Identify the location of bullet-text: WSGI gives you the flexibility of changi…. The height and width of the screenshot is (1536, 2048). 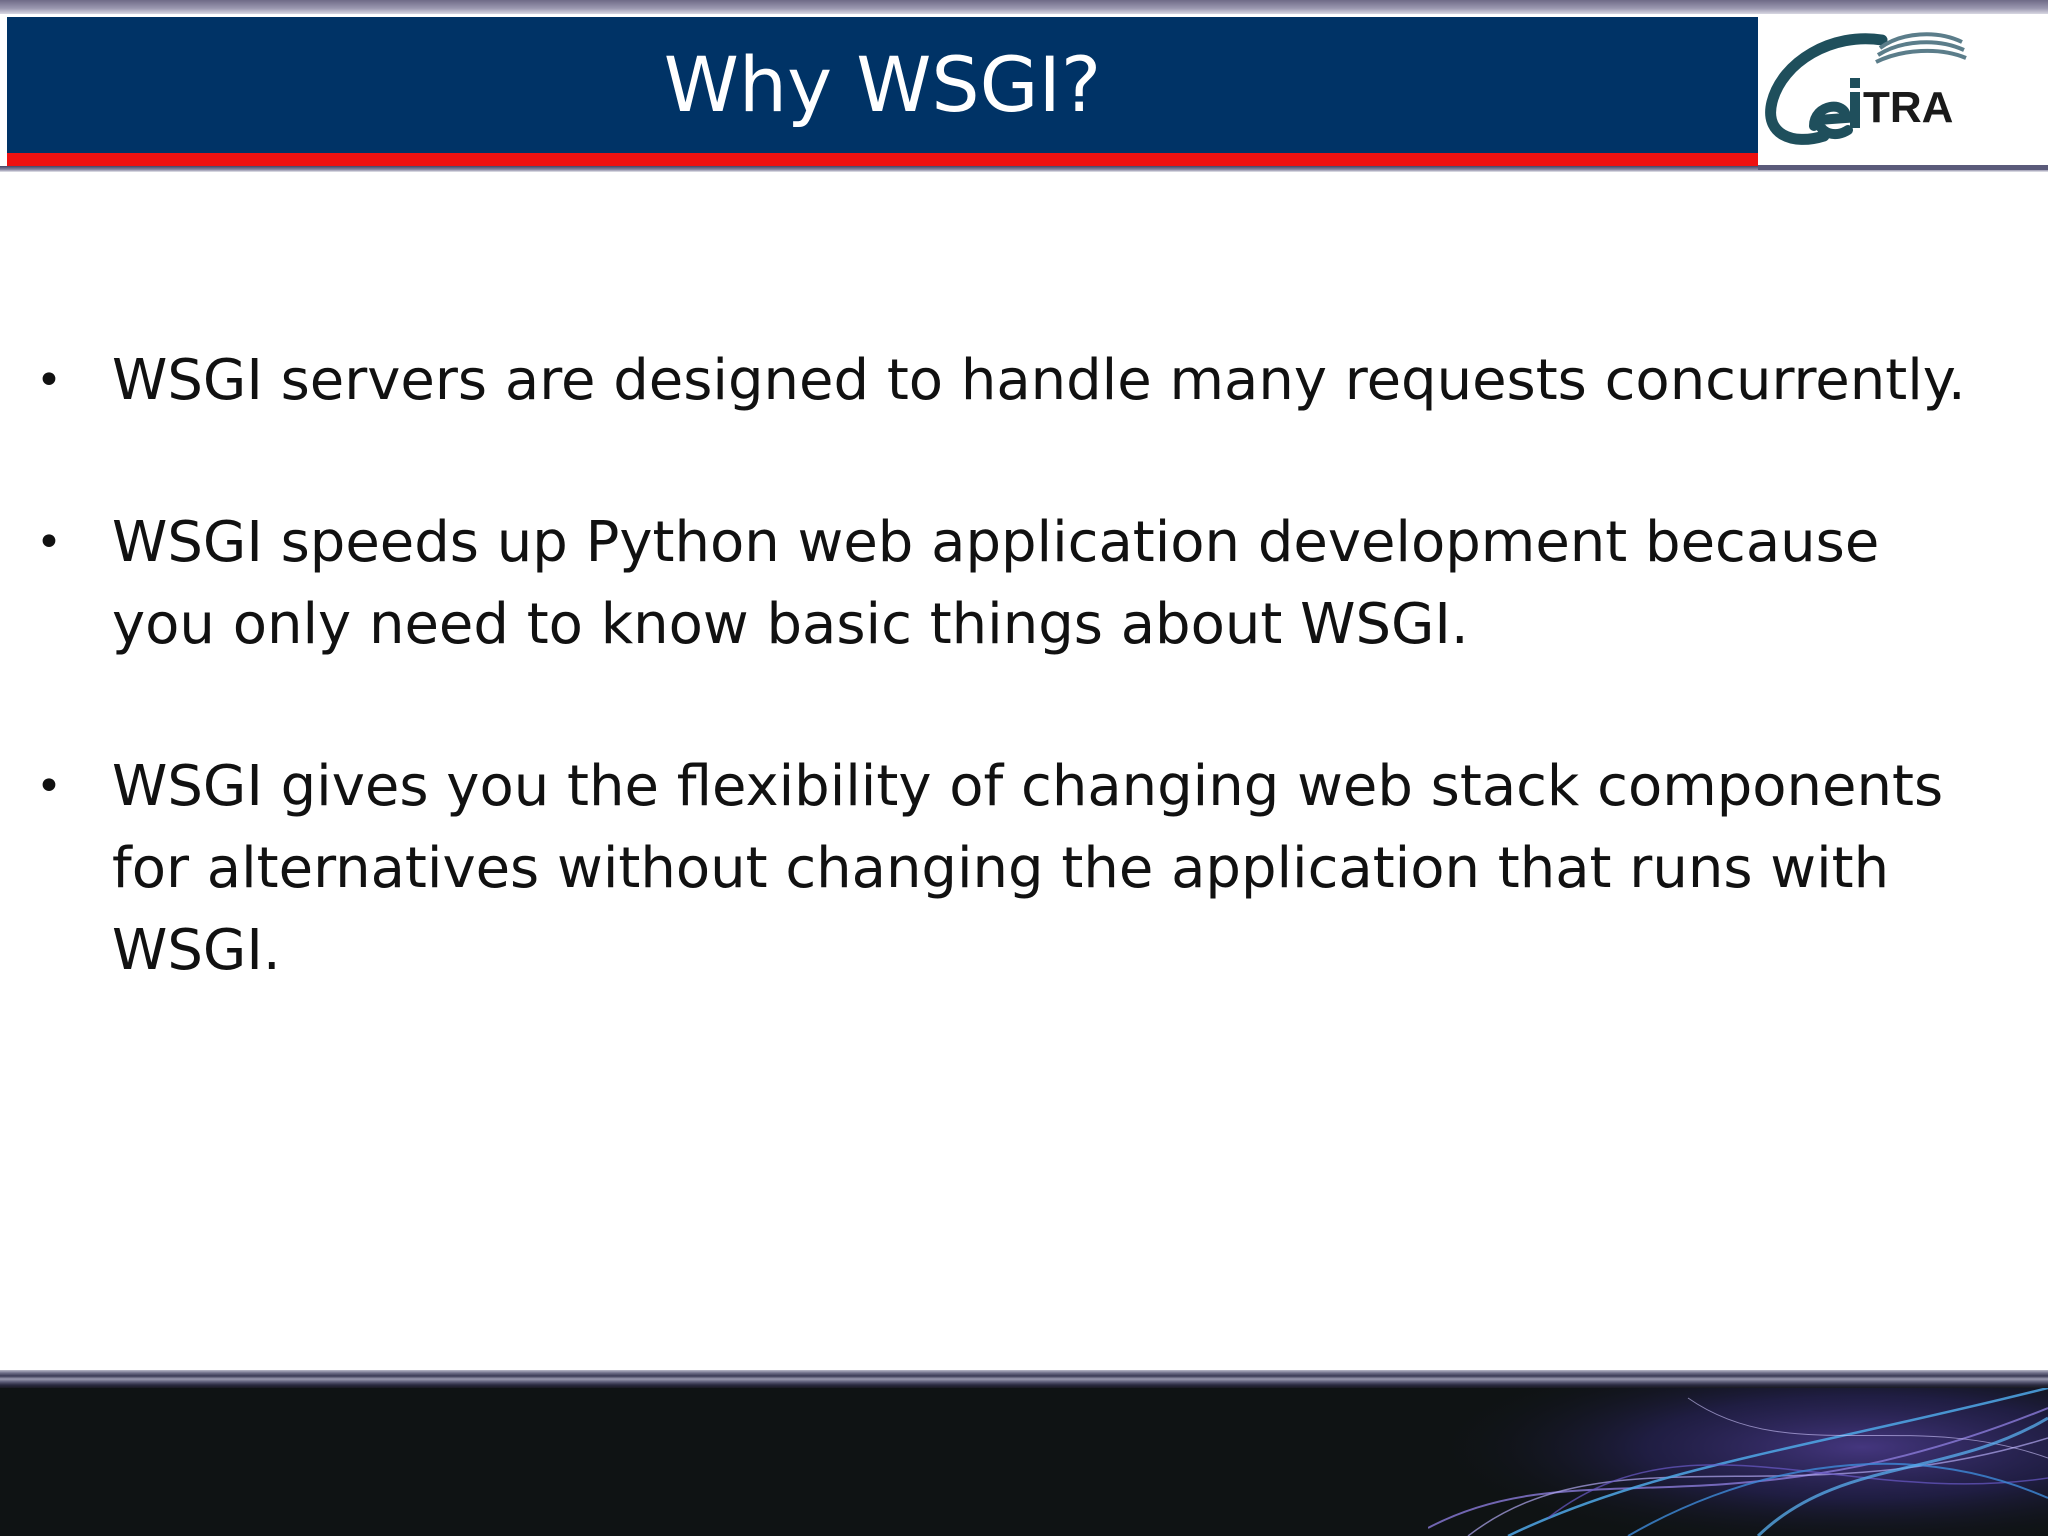
(1028, 868).